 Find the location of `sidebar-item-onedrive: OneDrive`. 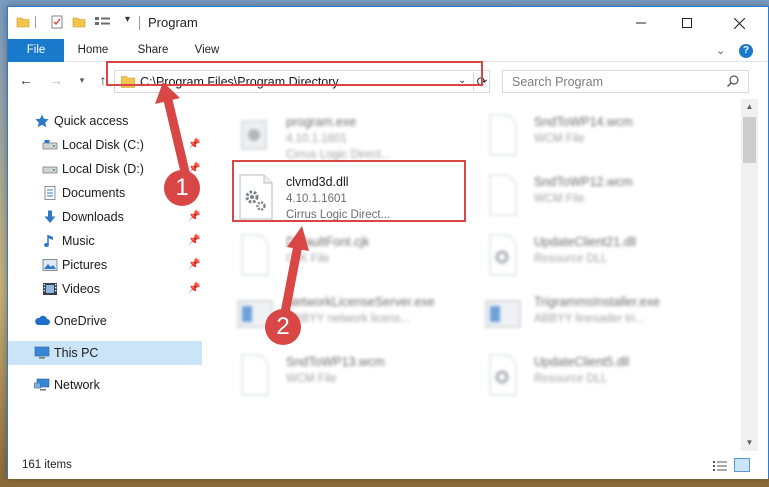

sidebar-item-onedrive: OneDrive is located at coordinates (105, 321).